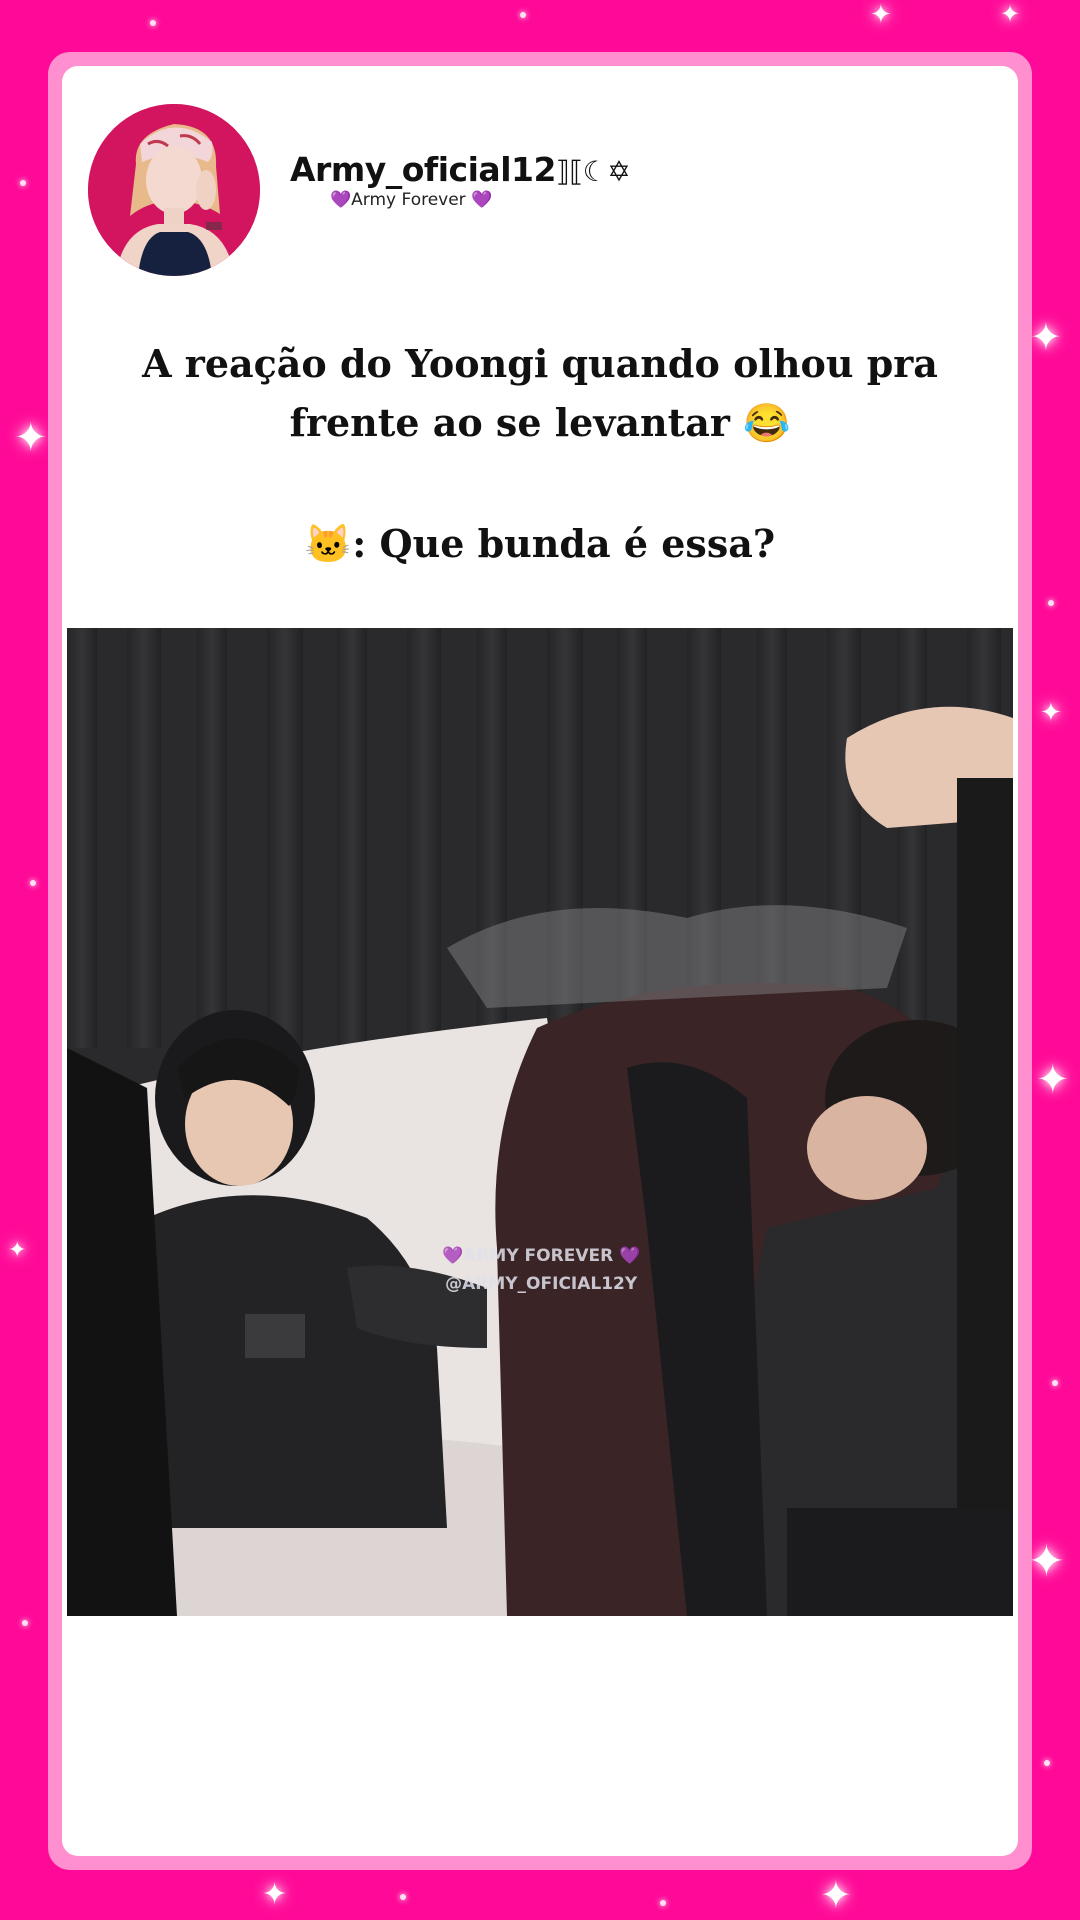  I want to click on avatar, so click(174, 190).